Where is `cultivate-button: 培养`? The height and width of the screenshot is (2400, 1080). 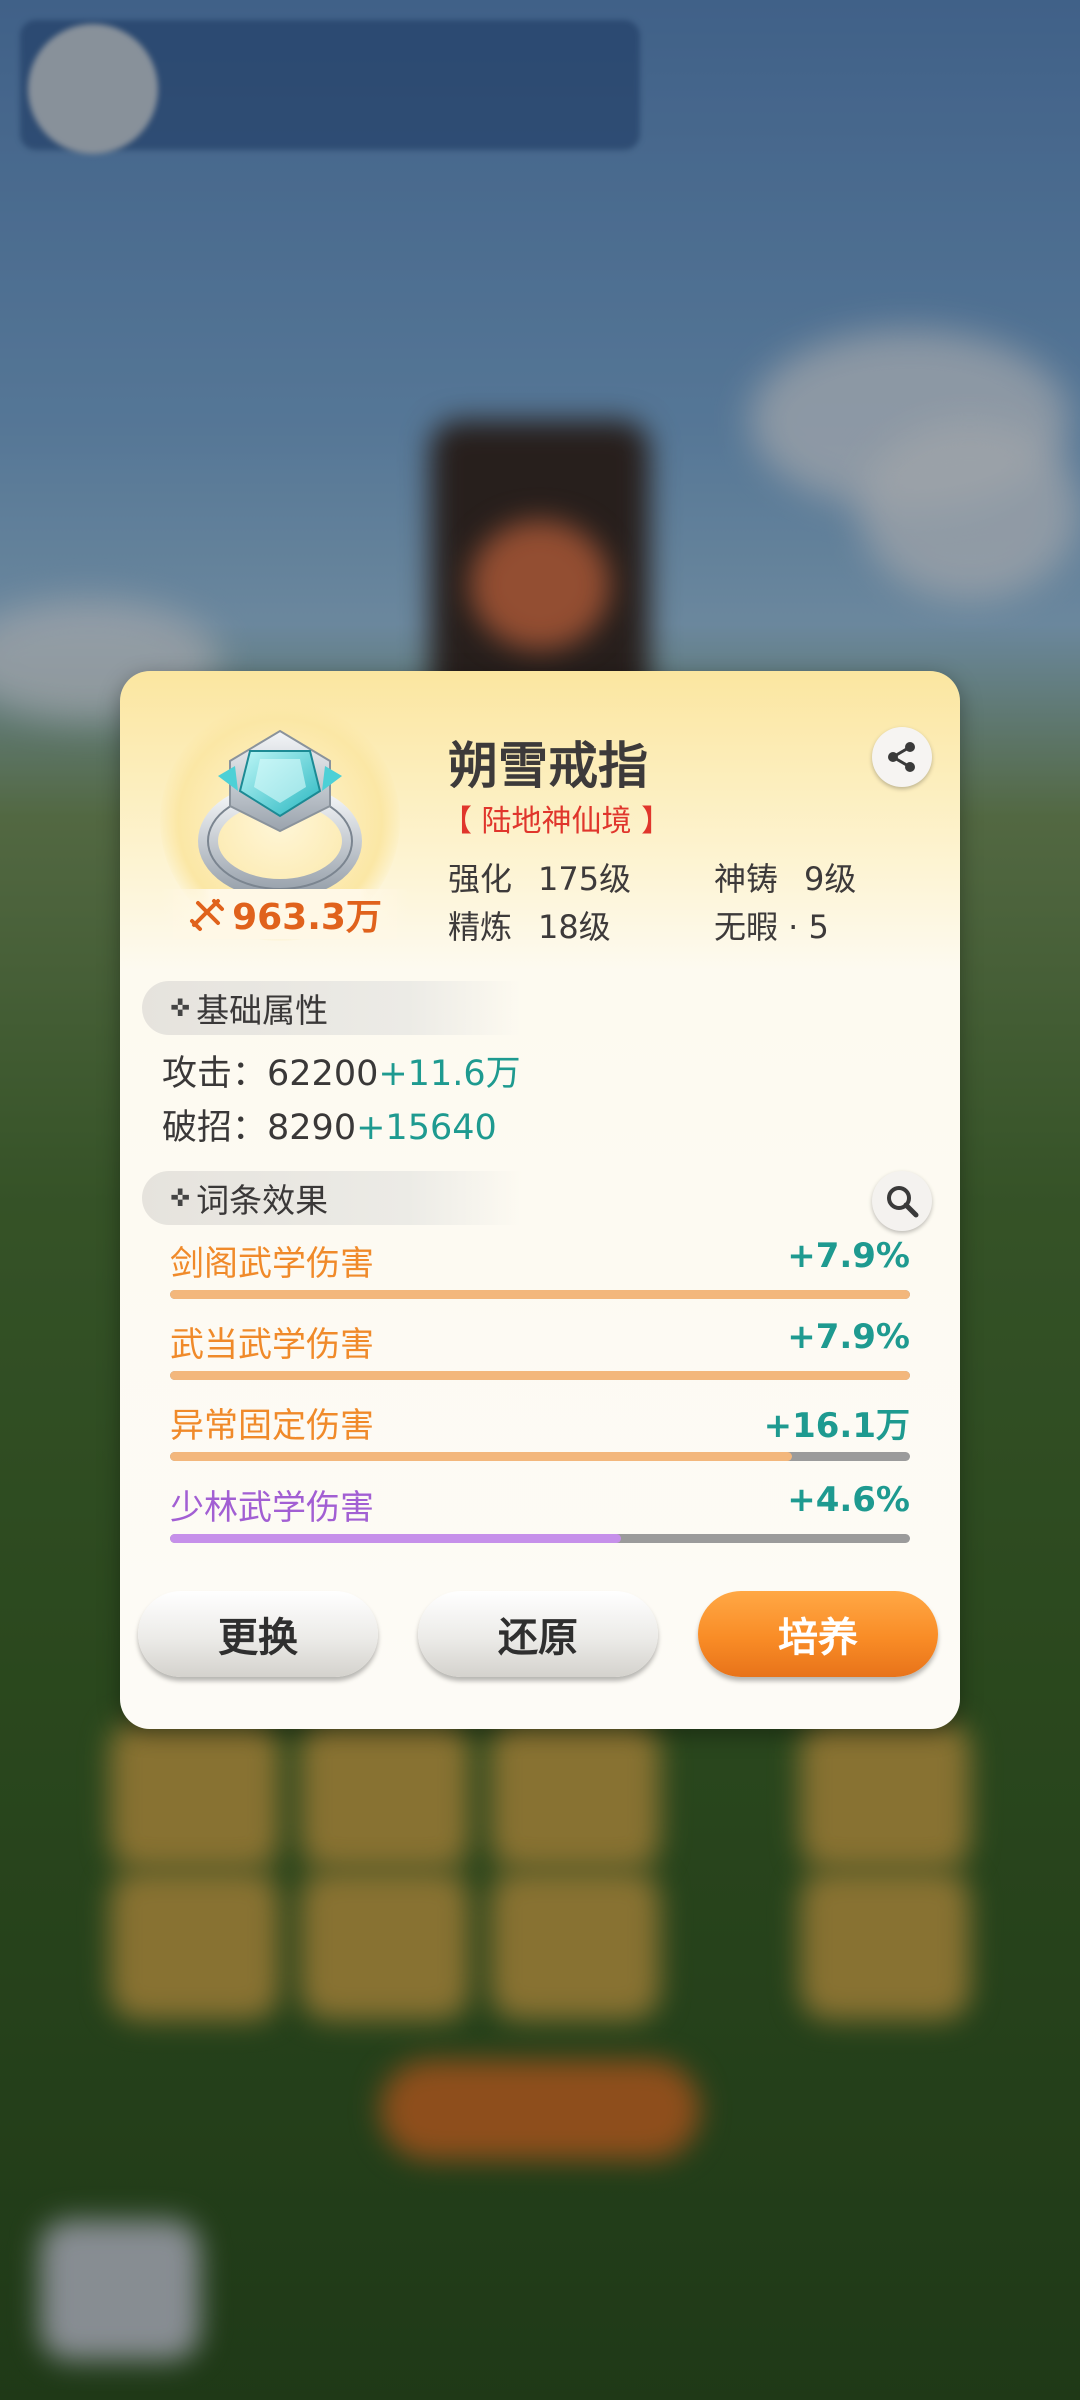 cultivate-button: 培养 is located at coordinates (818, 1634).